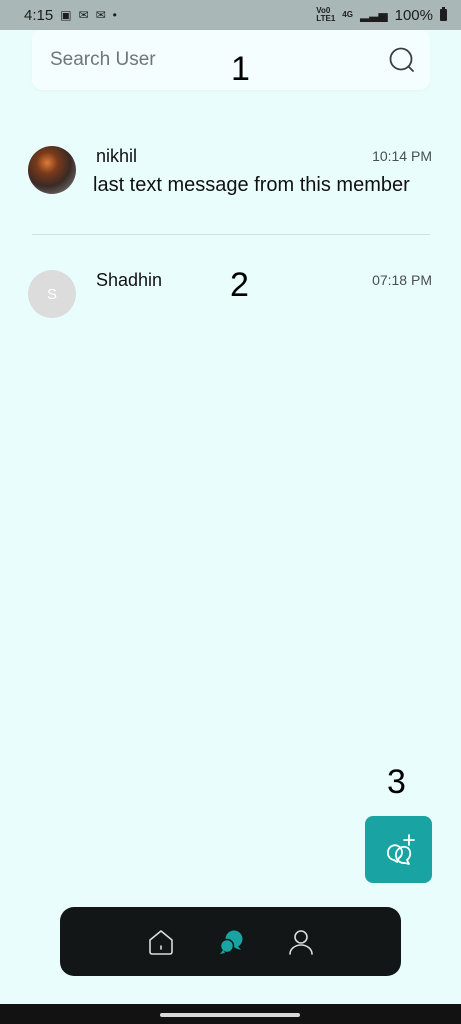  I want to click on new-chat-button, so click(398, 849).